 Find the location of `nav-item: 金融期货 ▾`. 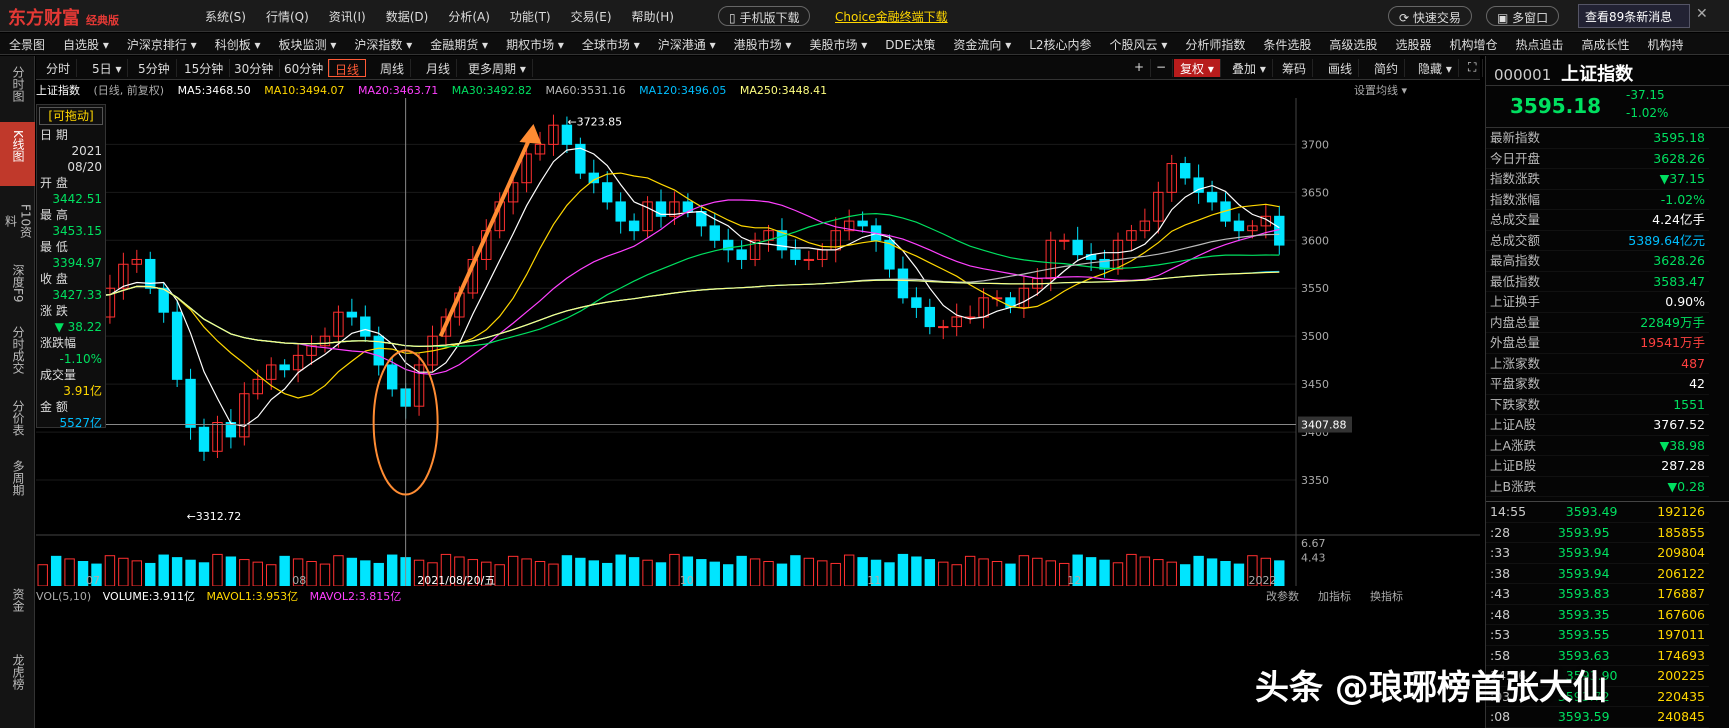

nav-item: 金融期货 ▾ is located at coordinates (459, 43).